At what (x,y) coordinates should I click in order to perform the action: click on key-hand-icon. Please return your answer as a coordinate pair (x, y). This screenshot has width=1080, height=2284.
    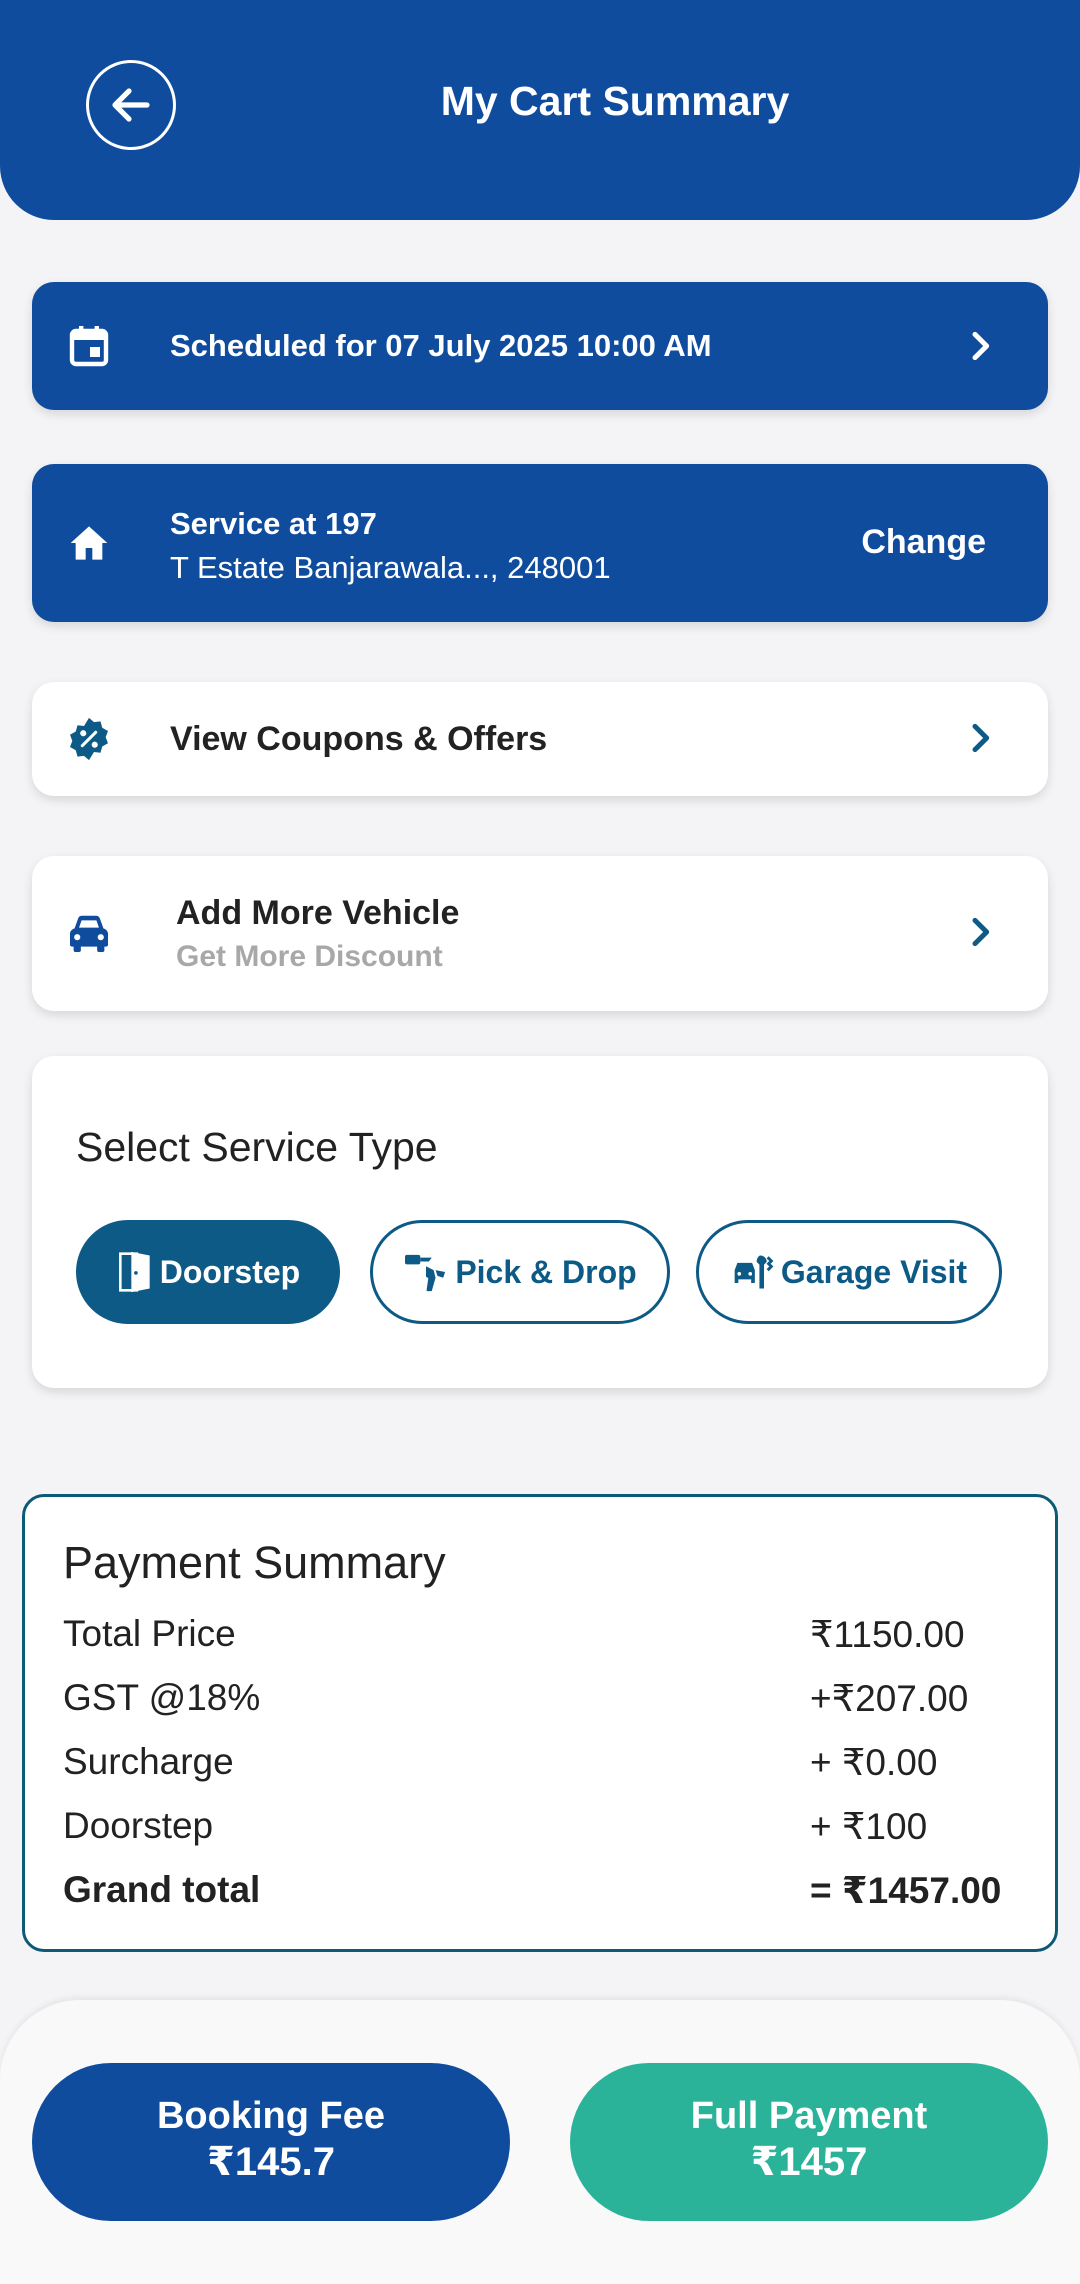
    Looking at the image, I should click on (425, 1273).